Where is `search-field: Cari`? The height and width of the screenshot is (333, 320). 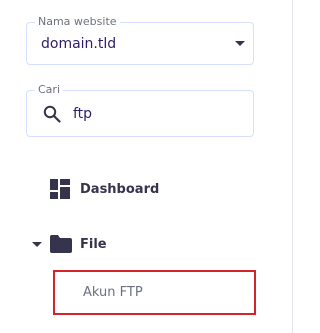 search-field: Cari is located at coordinates (140, 110).